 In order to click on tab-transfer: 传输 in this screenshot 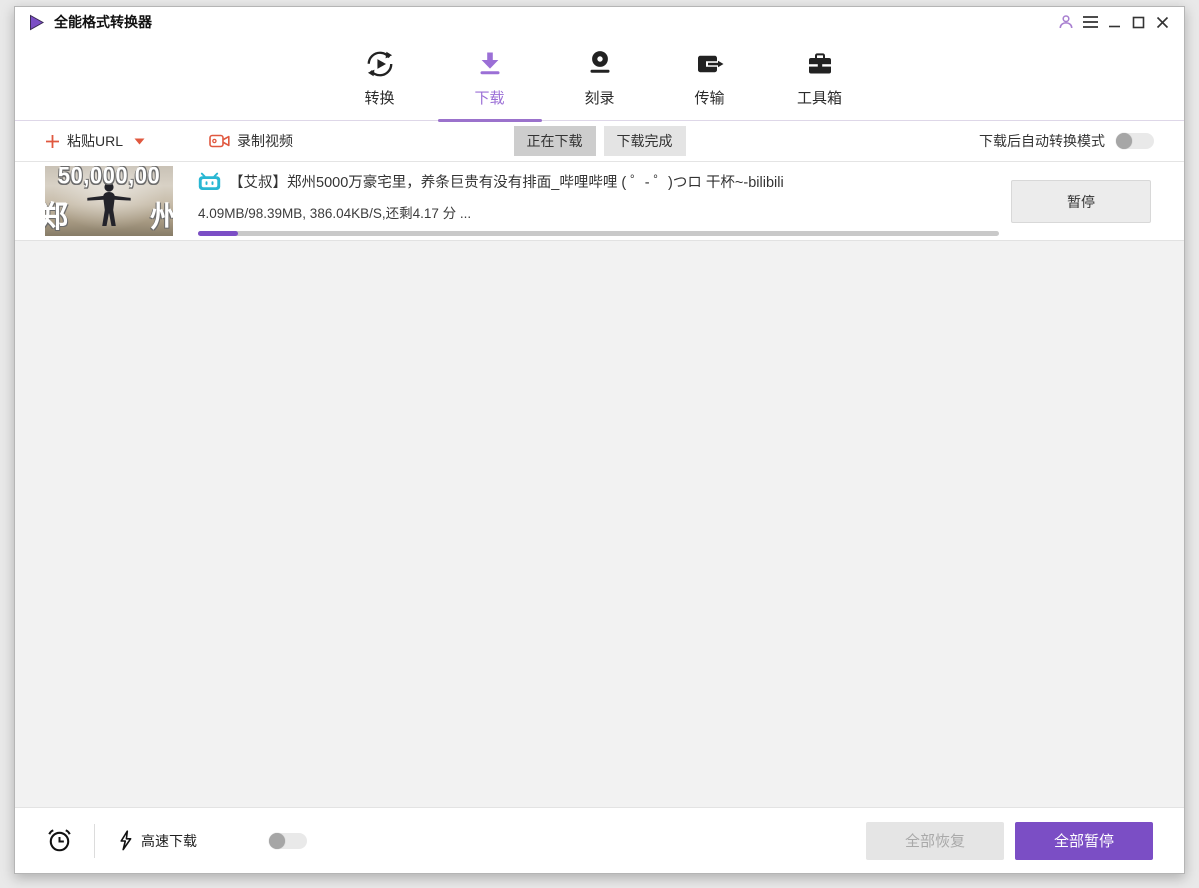, I will do `click(710, 78)`.